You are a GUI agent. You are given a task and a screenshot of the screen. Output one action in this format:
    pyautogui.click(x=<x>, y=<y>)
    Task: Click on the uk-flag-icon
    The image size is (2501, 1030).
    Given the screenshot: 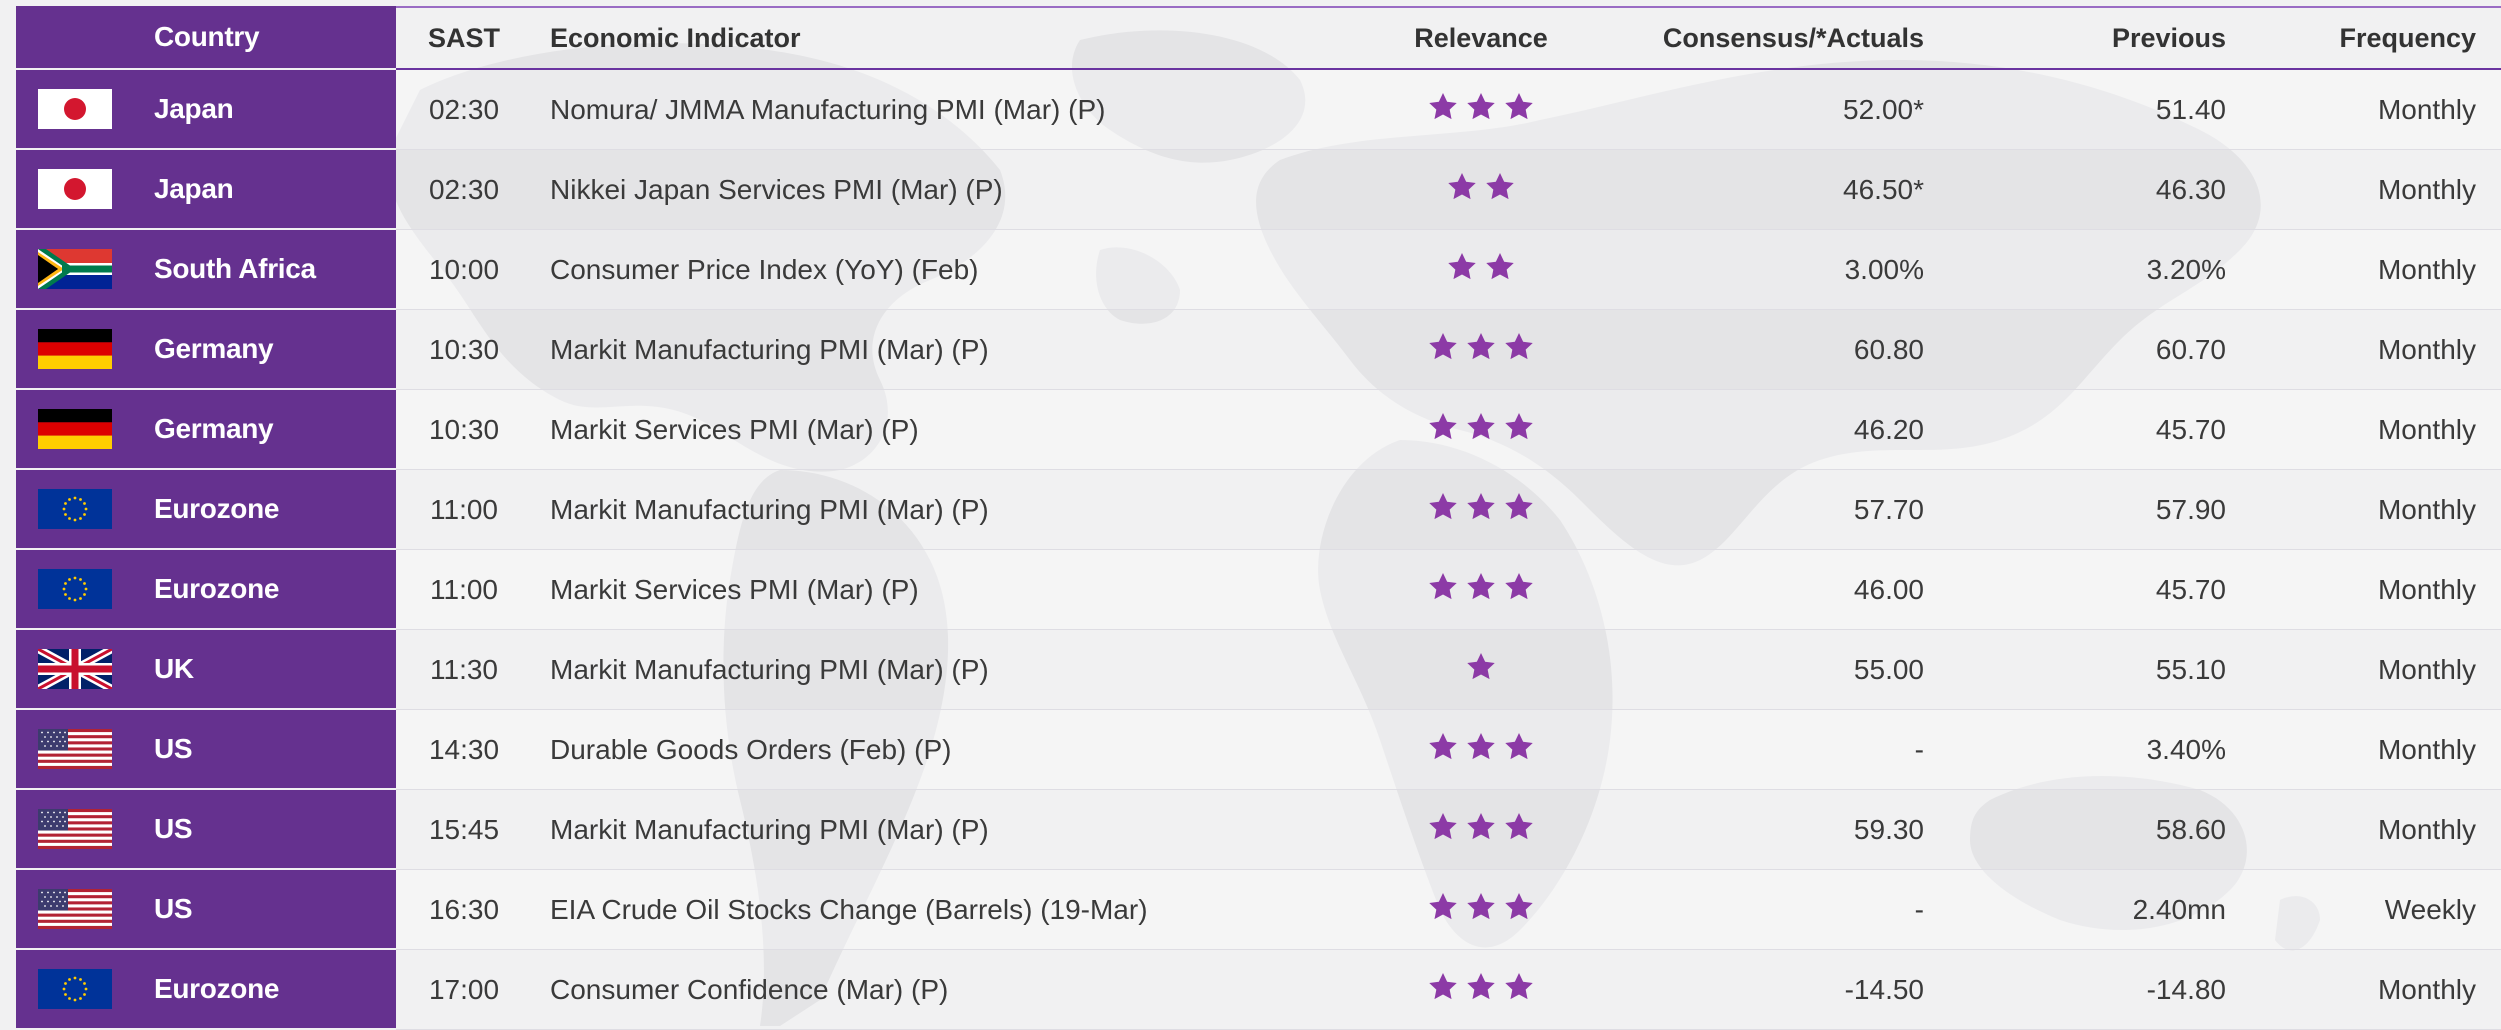 What is the action you would take?
    pyautogui.click(x=75, y=669)
    